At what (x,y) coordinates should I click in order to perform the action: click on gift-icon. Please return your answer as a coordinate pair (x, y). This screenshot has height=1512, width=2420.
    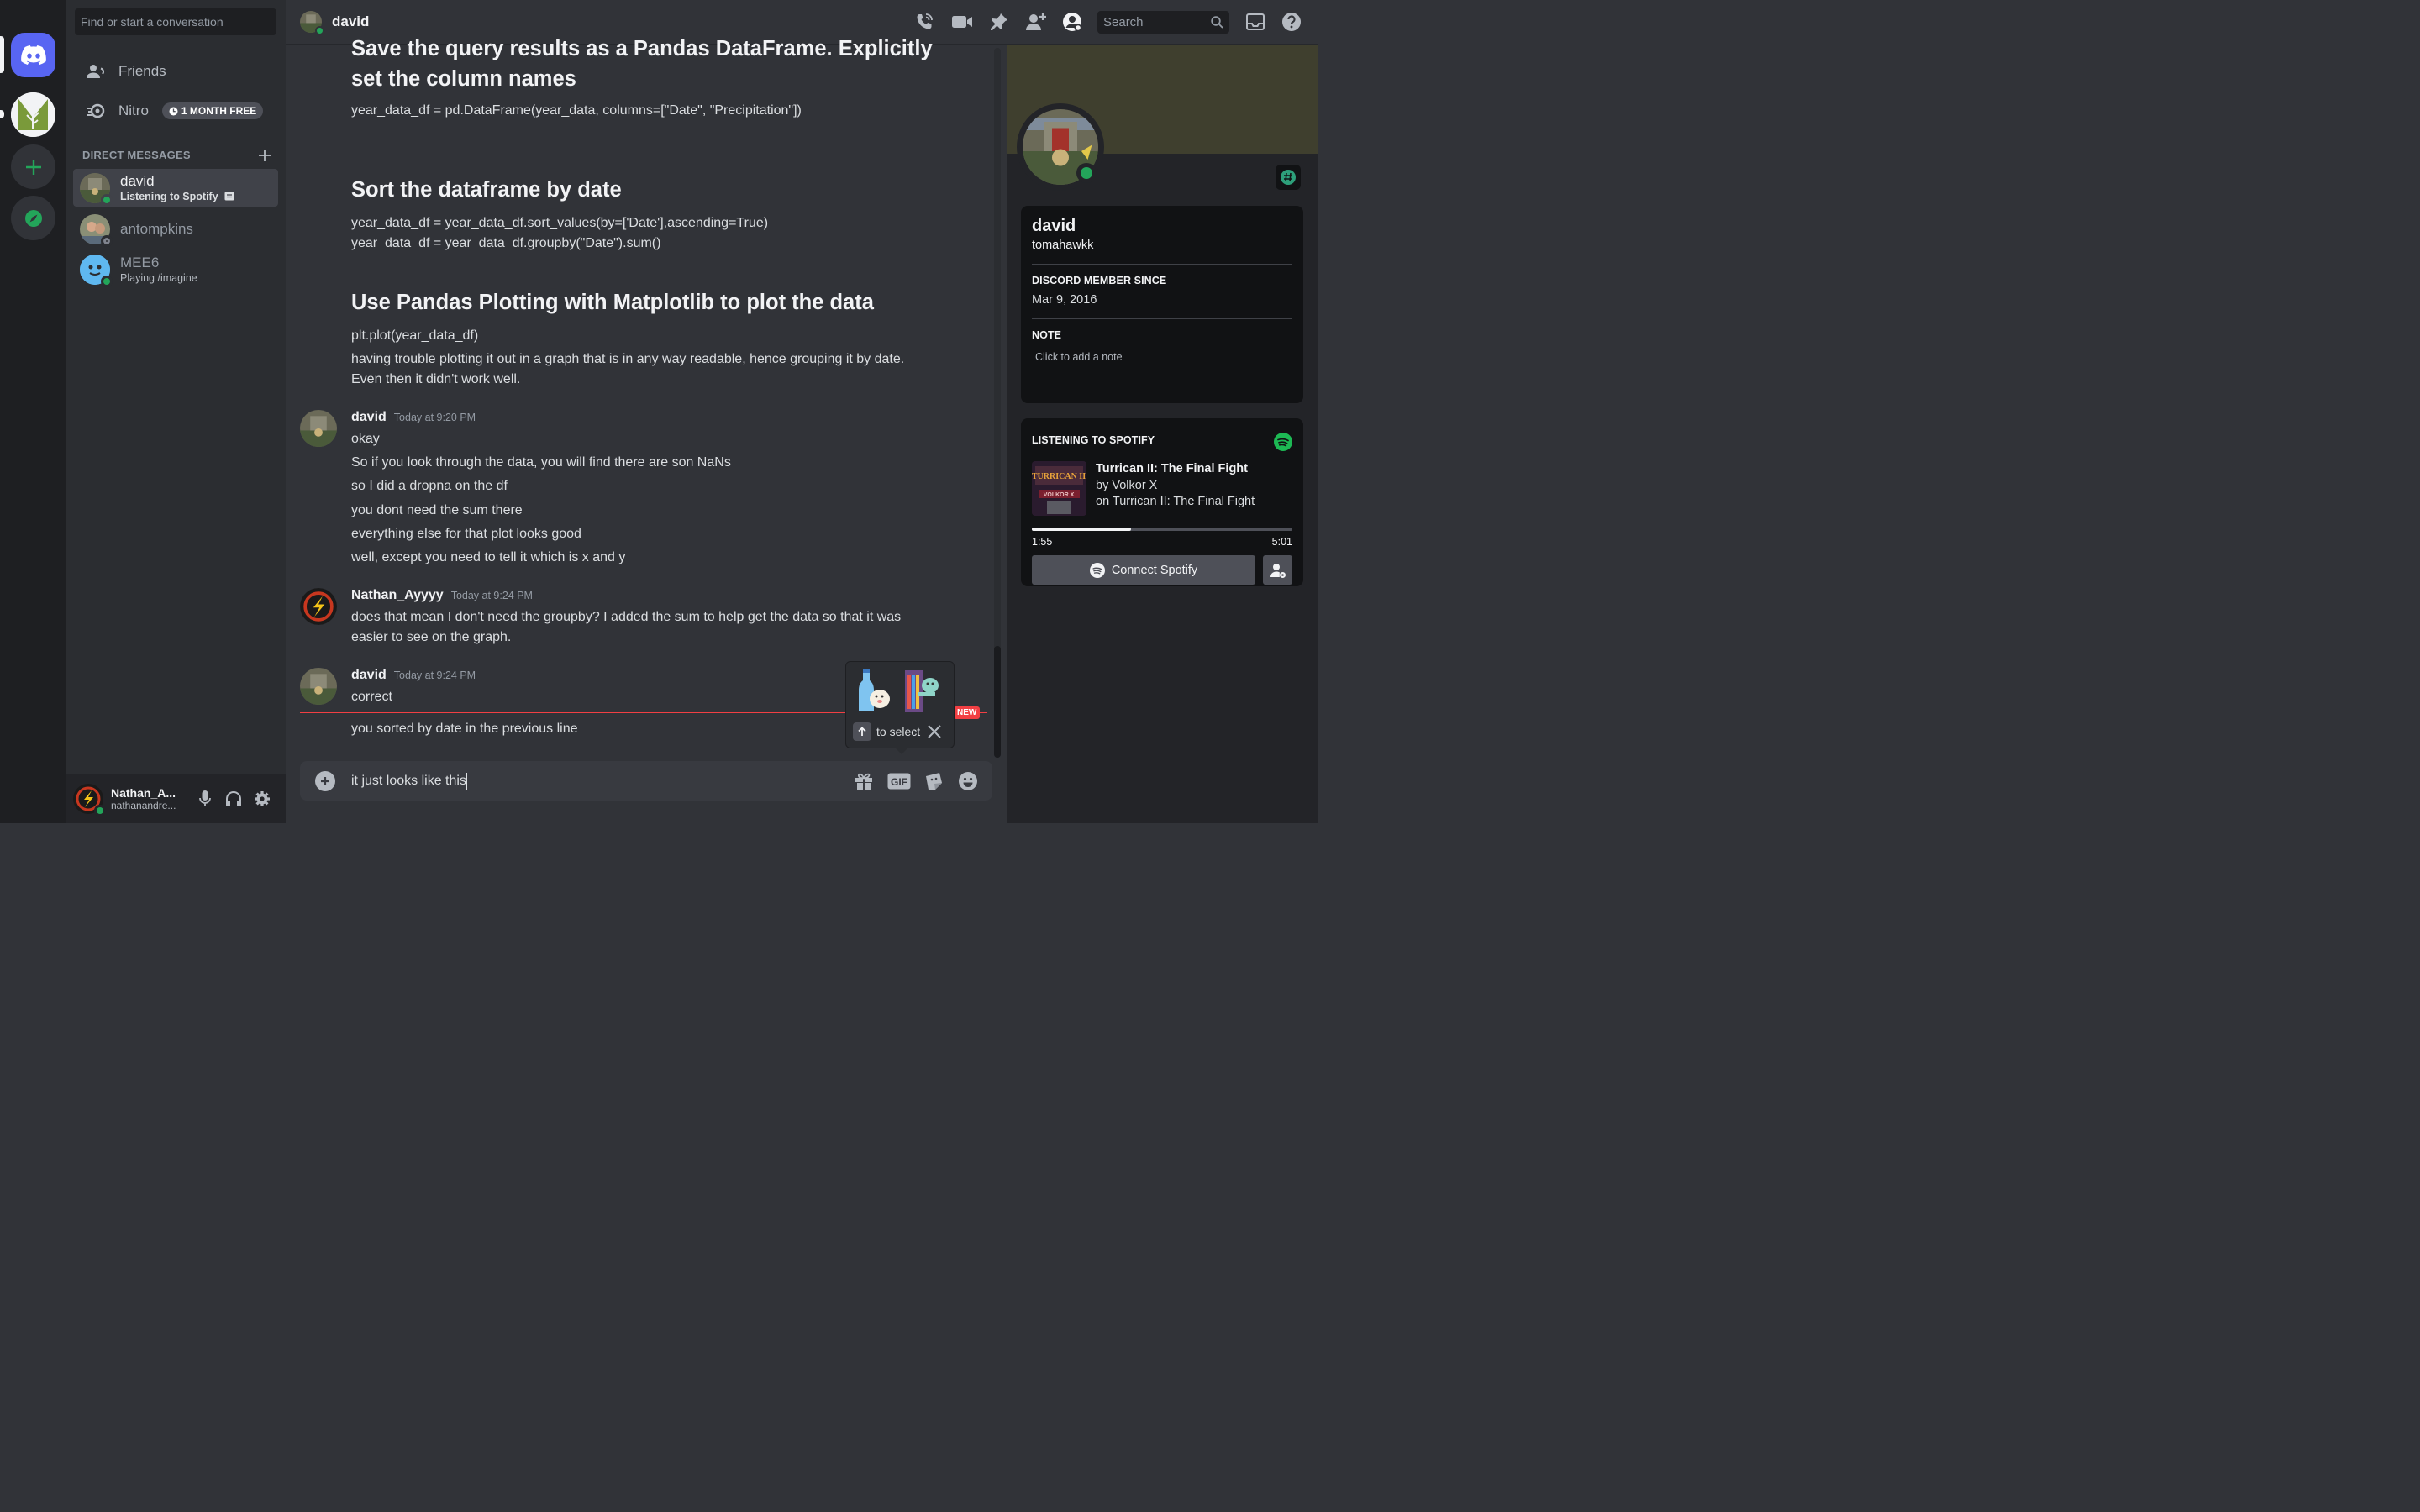
    Looking at the image, I should click on (864, 781).